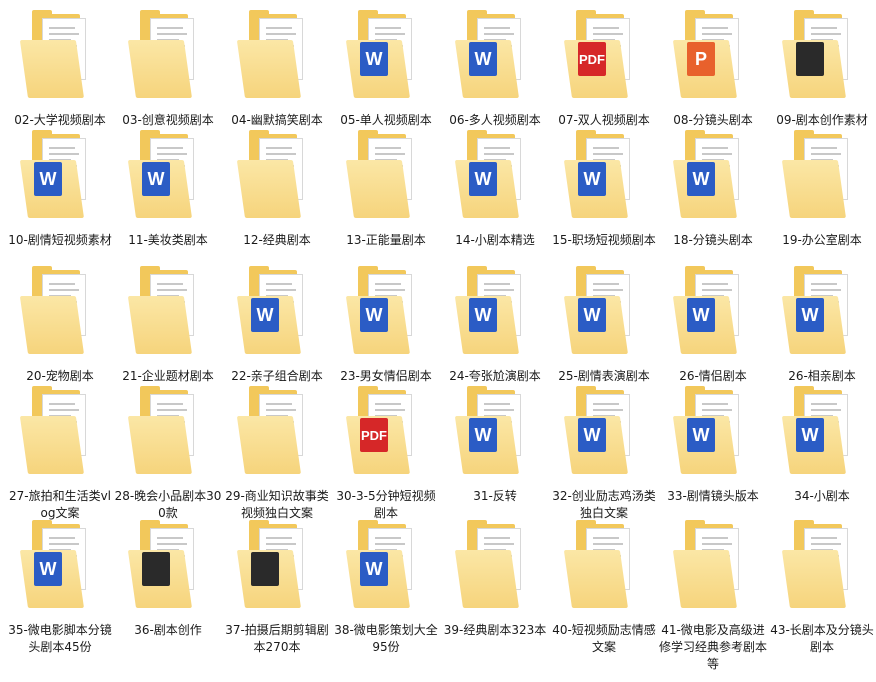 This screenshot has width=876, height=682. I want to click on folder-item: 36-剧本创作, so click(168, 579).